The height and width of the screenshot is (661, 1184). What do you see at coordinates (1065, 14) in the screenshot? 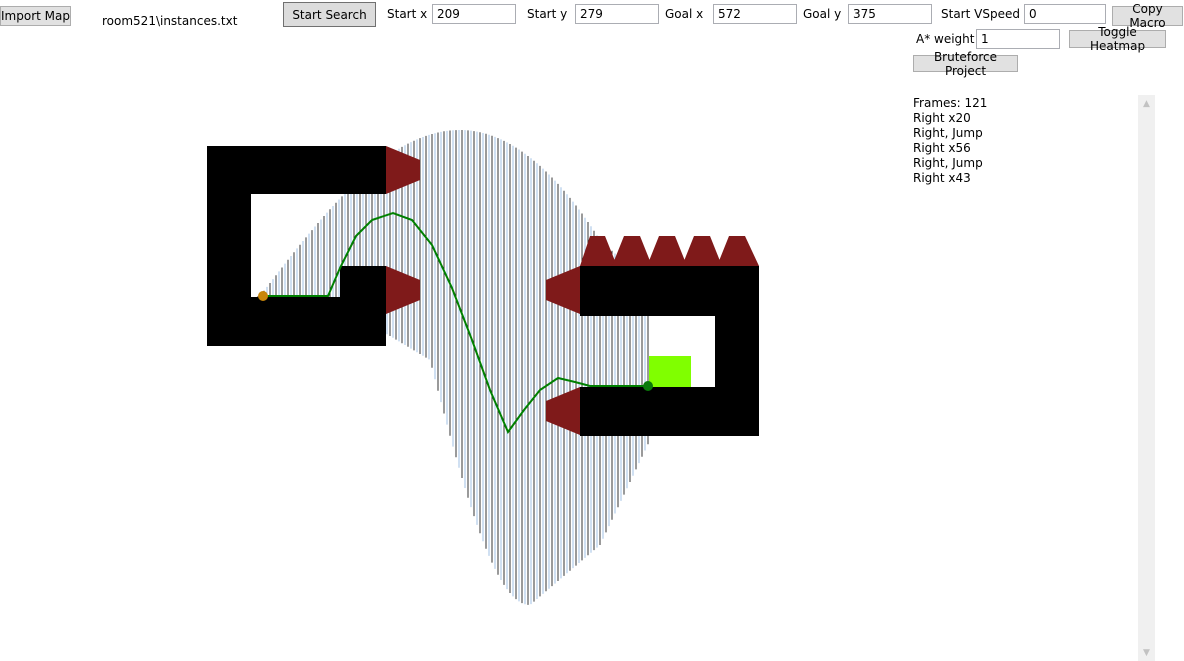
I see `start-vspeed-input` at bounding box center [1065, 14].